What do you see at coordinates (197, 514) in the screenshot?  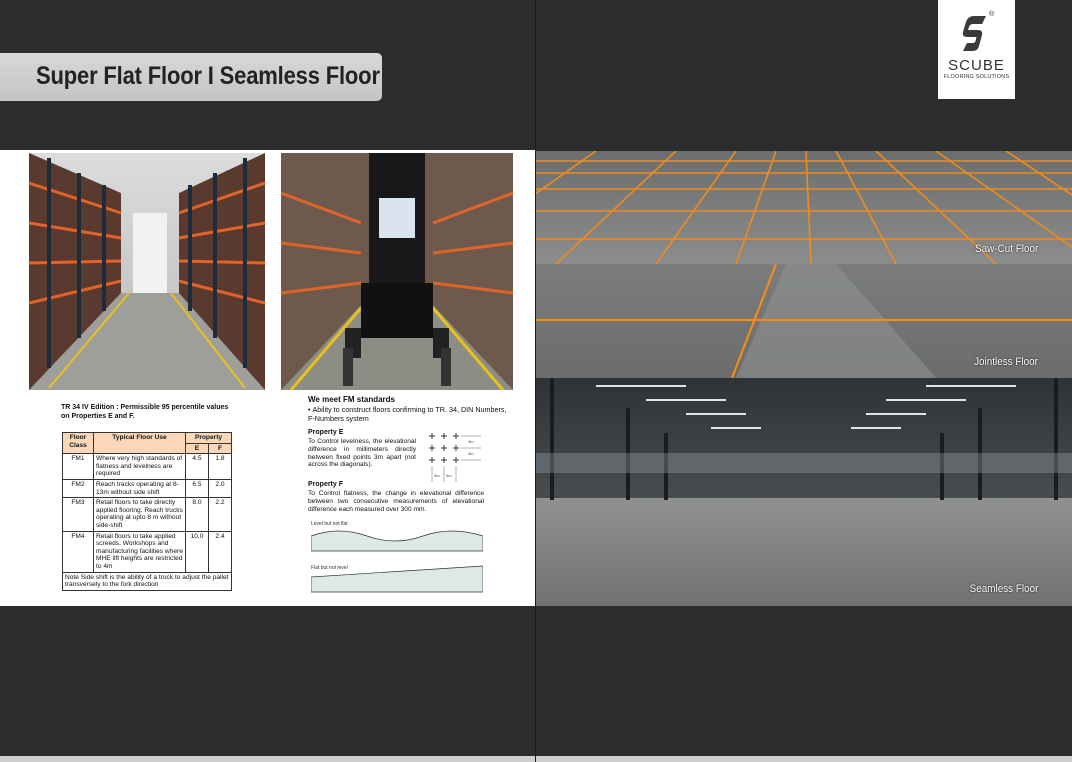 I see `cell-e: 8.0` at bounding box center [197, 514].